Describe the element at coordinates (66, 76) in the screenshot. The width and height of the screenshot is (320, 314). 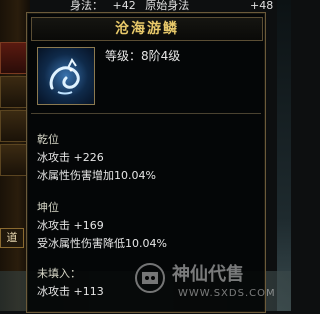
I see `dragon-icon` at that location.